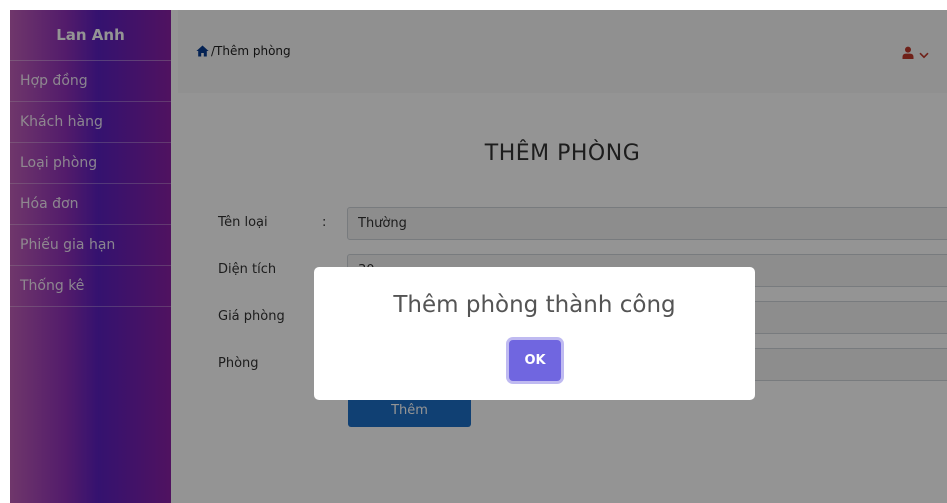 This screenshot has height=503, width=947. Describe the element at coordinates (534, 333) in the screenshot. I see `success-dialog: Thêm phòng thành công OK` at that location.